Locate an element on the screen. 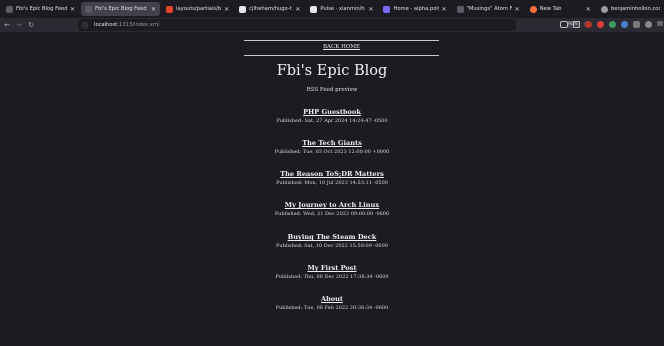 This screenshot has height=346, width=664. menu-icon is located at coordinates (660, 23).